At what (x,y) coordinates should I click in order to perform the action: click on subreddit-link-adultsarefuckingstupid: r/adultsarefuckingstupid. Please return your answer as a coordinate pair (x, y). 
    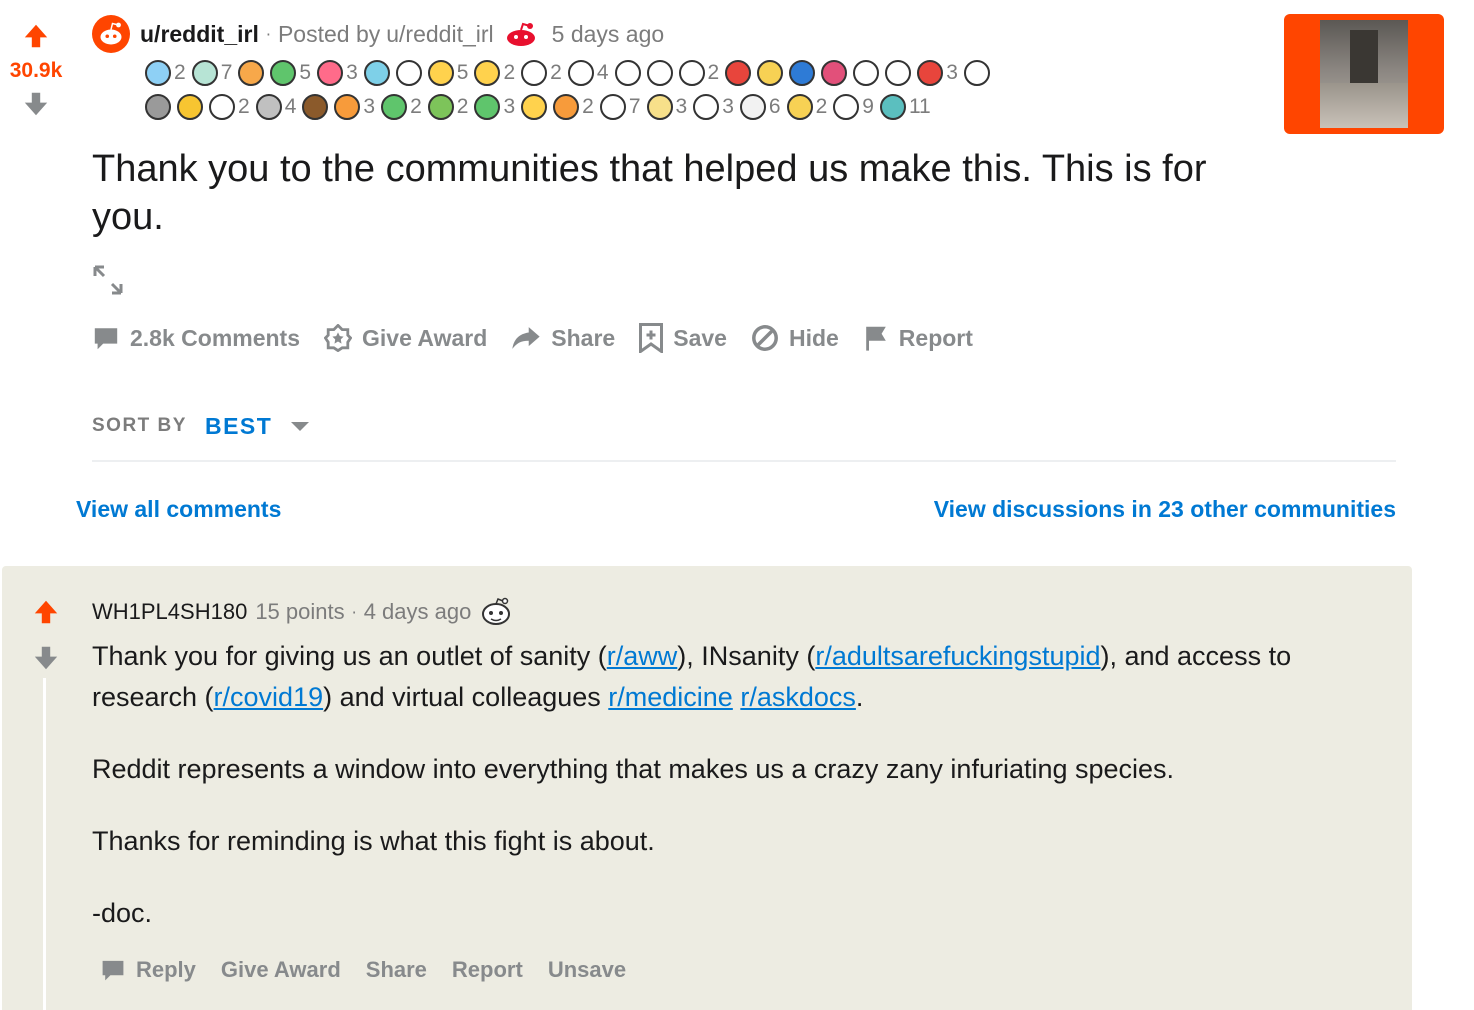
    Looking at the image, I should click on (957, 656).